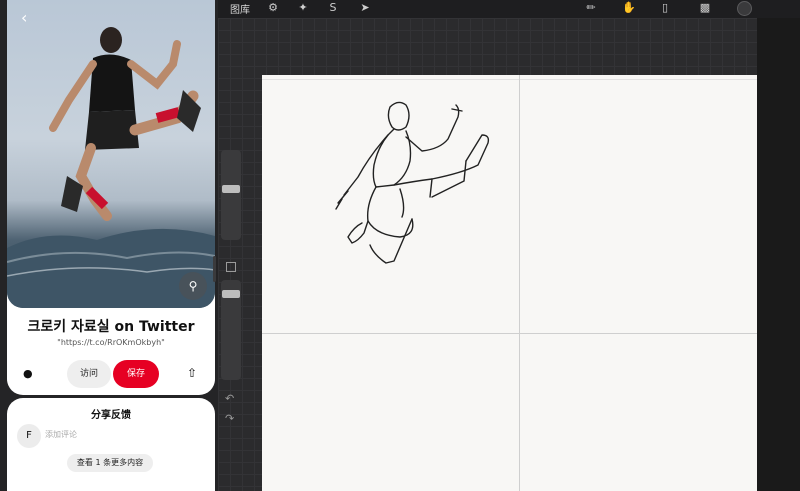 The image size is (800, 491). Describe the element at coordinates (111, 342) in the screenshot. I see `pin-source-url: "https://t.co/RrOKmOkbyh"` at that location.